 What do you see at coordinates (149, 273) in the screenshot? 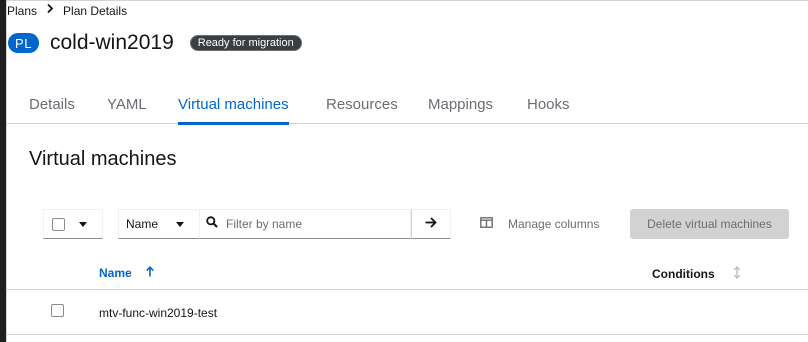
I see `sort-ascending-icon` at bounding box center [149, 273].